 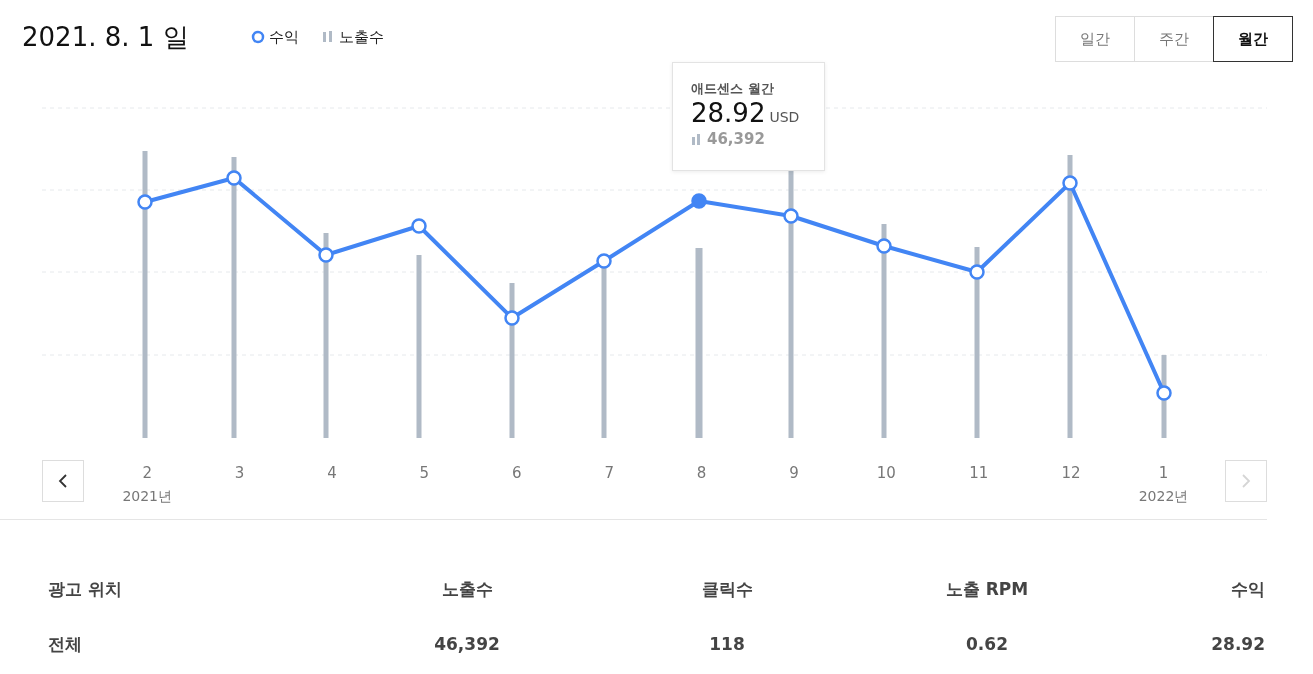 I want to click on table-cell-text: 118, so click(x=727, y=644).